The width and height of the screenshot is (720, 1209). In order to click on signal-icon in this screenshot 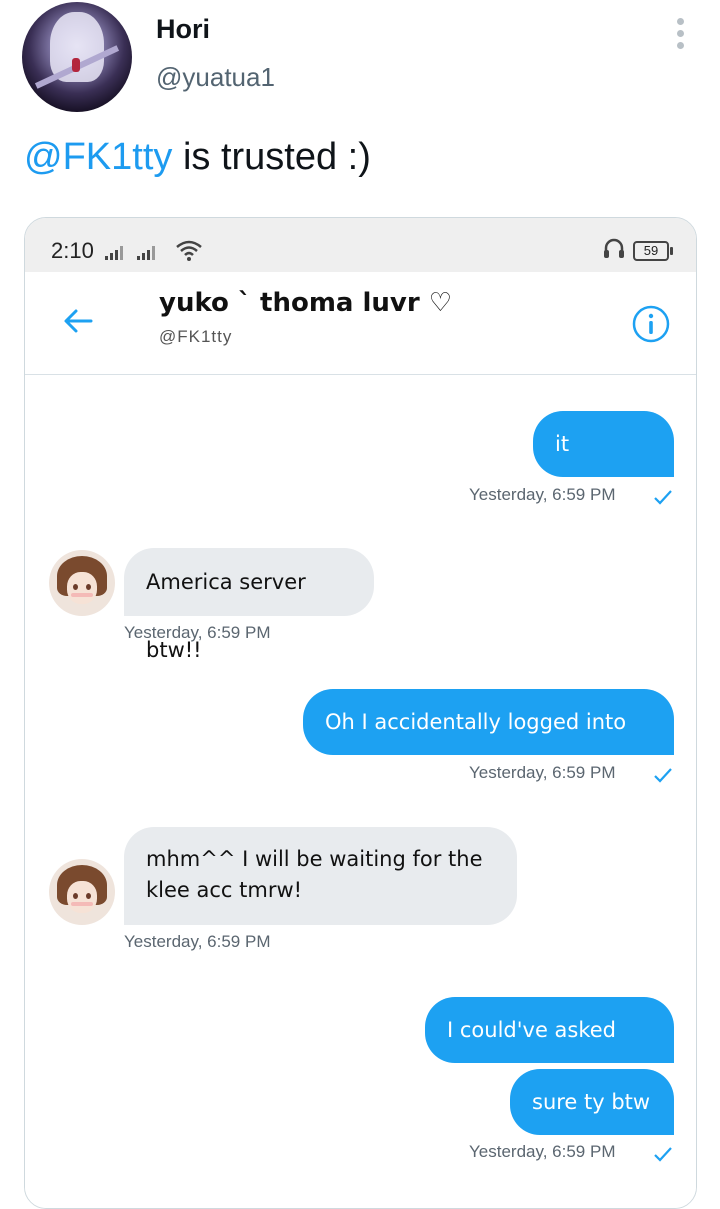, I will do `click(114, 252)`.